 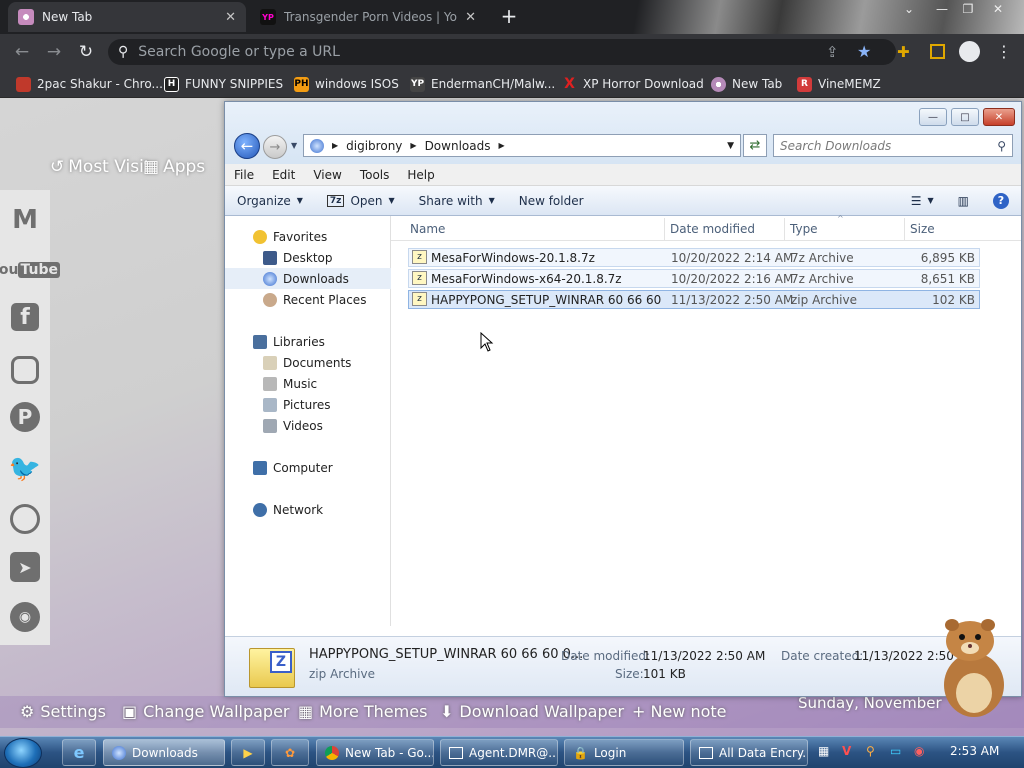 What do you see at coordinates (870, 751) in the screenshot?
I see `tray-search-icon: ⚲` at bounding box center [870, 751].